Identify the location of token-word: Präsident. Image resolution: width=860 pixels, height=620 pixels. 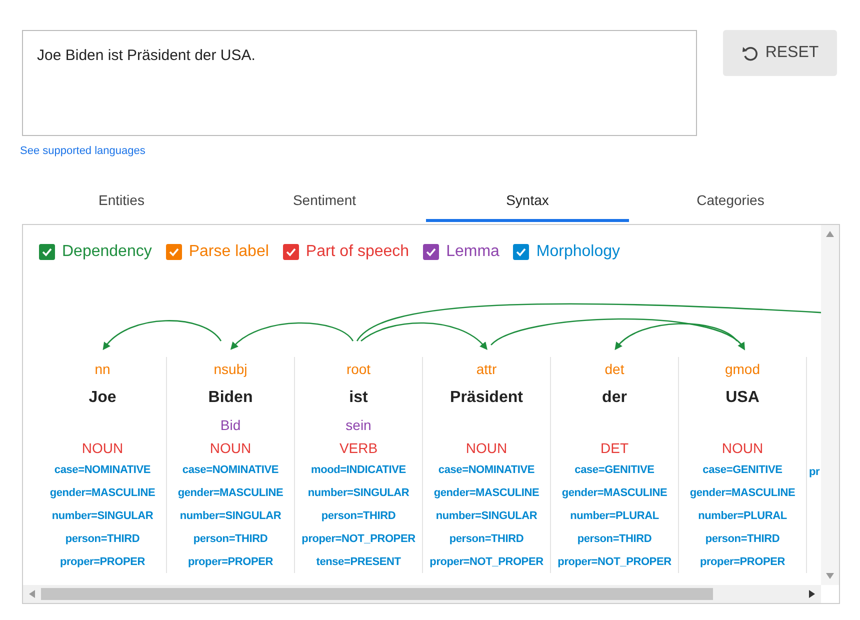
(486, 397).